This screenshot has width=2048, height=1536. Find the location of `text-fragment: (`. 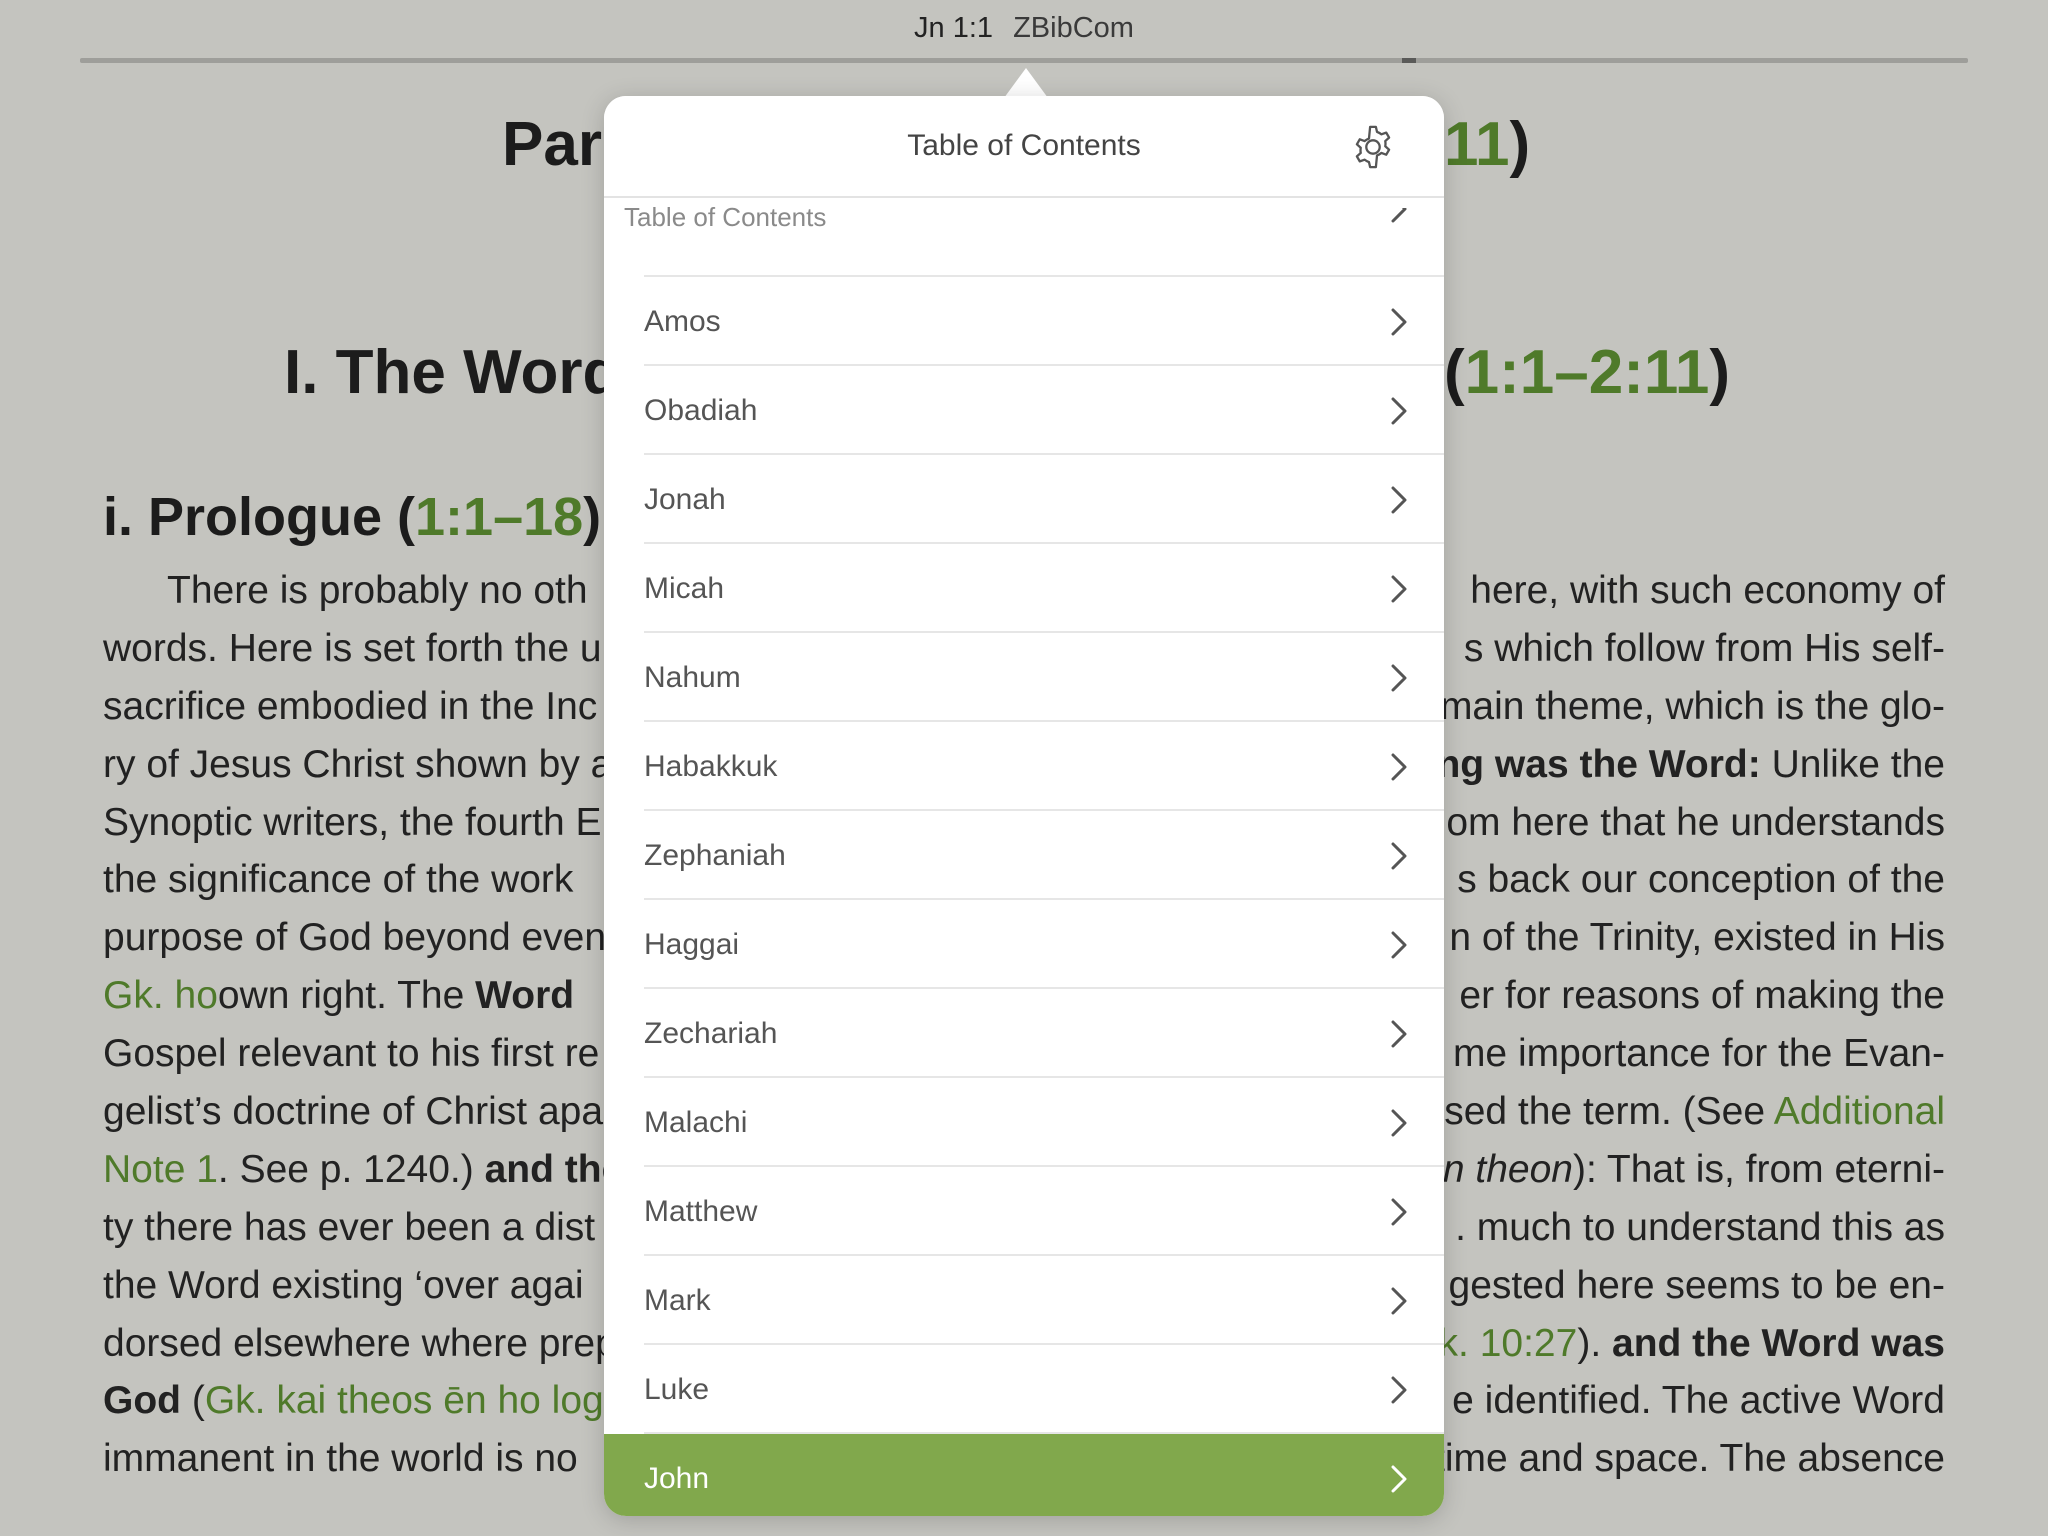

text-fragment: ( is located at coordinates (192, 1401).